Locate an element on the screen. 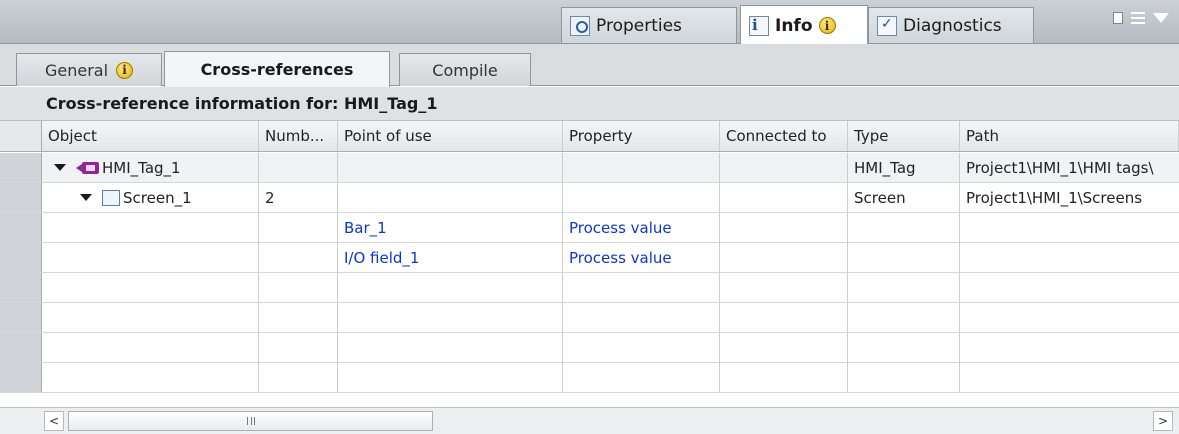  hmi-tag-icon is located at coordinates (87, 167).